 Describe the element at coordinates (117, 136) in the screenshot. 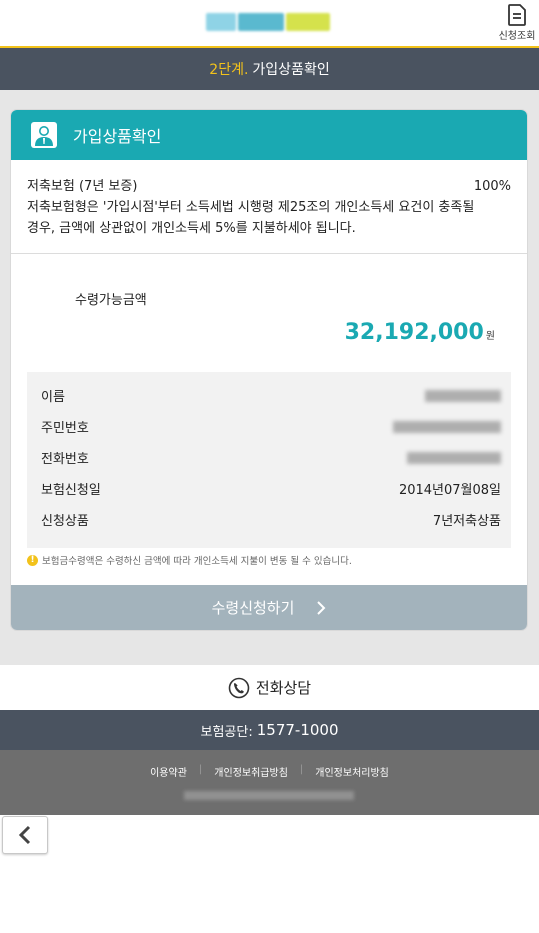

I see `card-title: 가입상품확인` at that location.